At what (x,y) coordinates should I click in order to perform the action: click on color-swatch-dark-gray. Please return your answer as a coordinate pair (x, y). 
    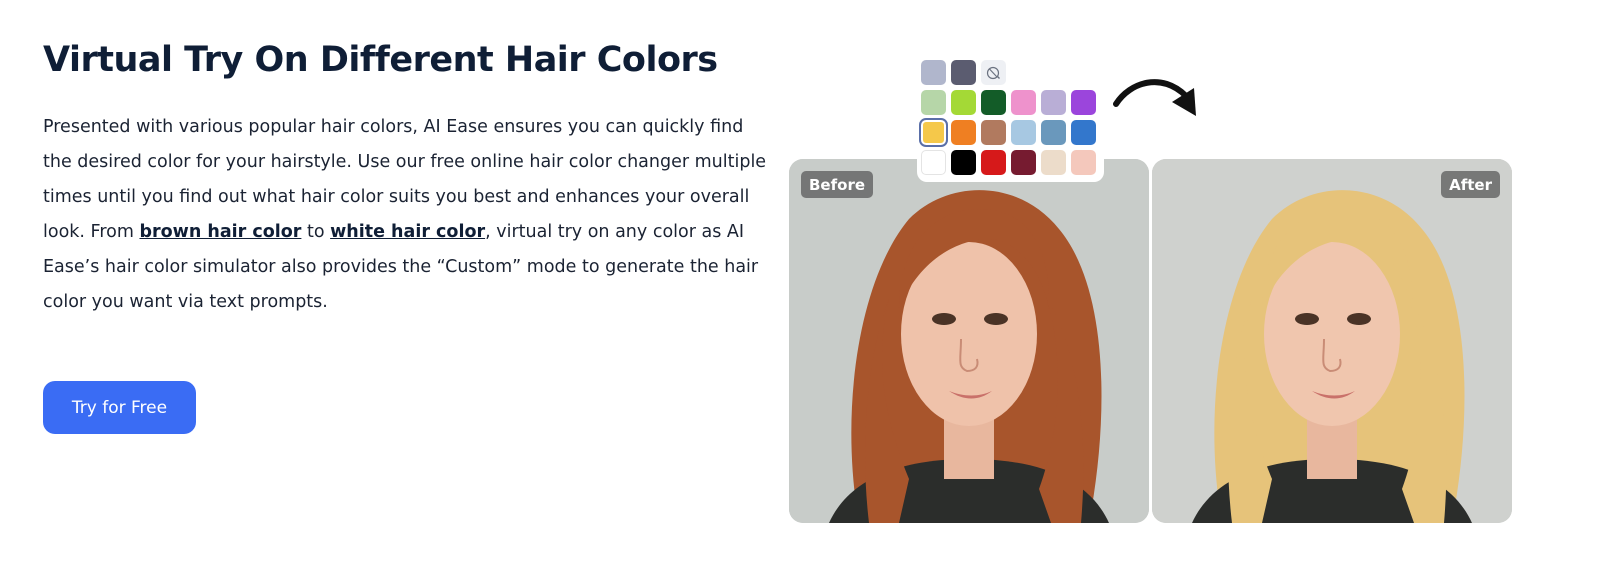
    Looking at the image, I should click on (963, 72).